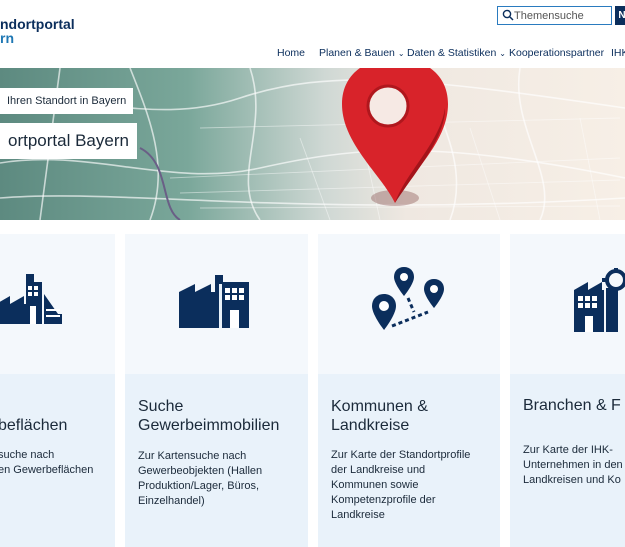 This screenshot has height=547, width=625. I want to click on nav-item-daten-statistiken: Daten & Statistiken ⌄, so click(456, 53).